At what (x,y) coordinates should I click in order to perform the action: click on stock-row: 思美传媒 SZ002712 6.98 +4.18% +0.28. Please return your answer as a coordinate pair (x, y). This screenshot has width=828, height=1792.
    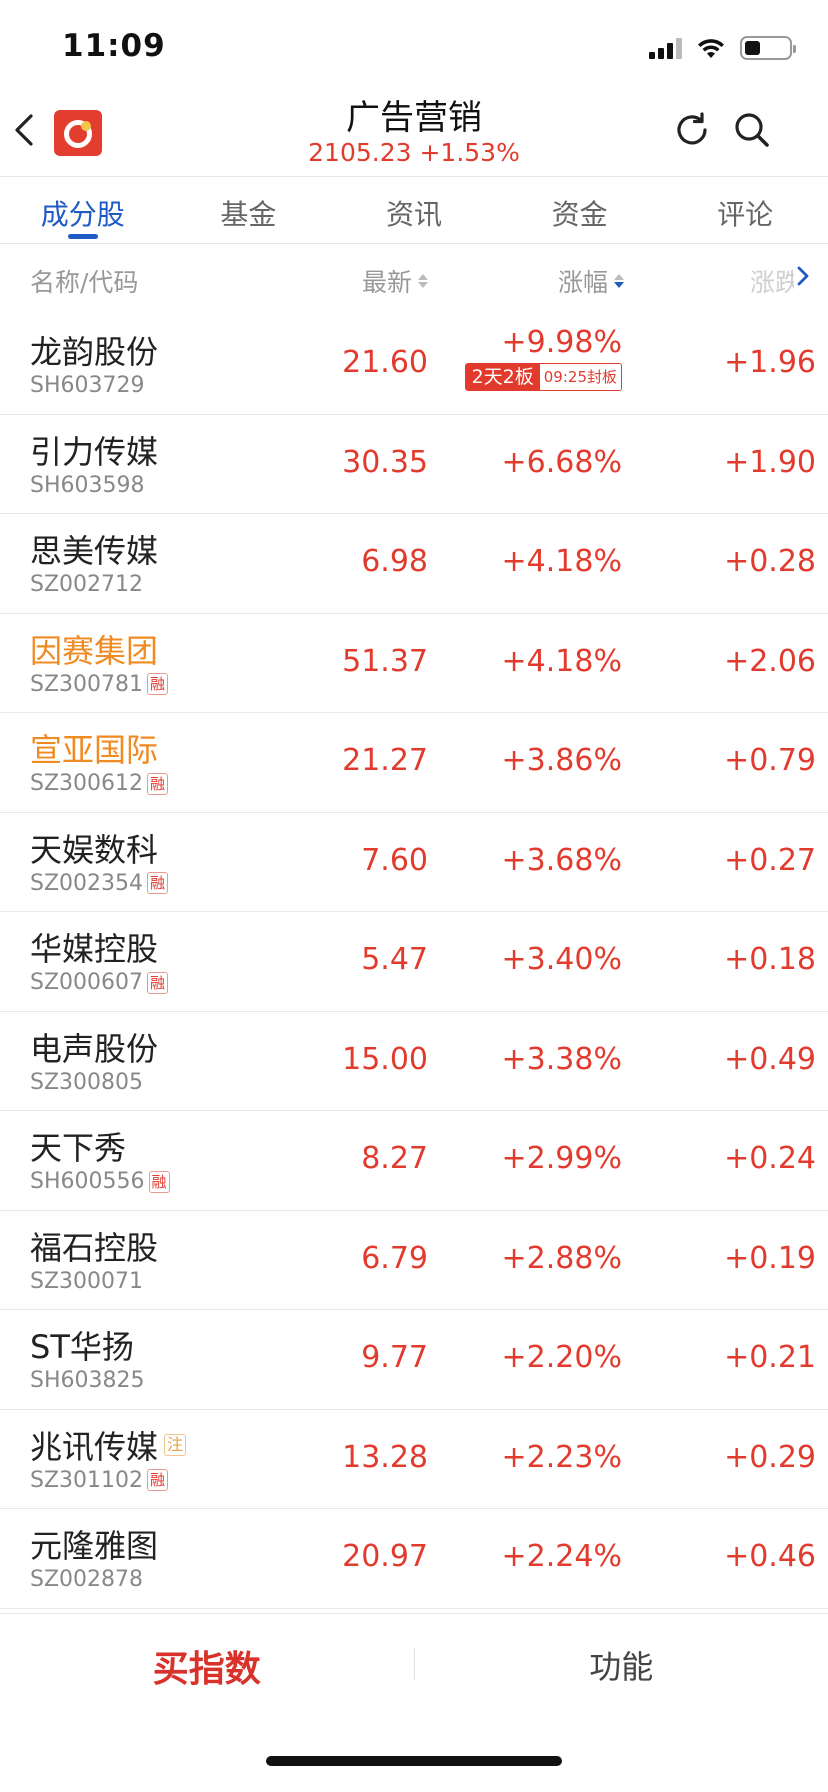
    Looking at the image, I should click on (414, 564).